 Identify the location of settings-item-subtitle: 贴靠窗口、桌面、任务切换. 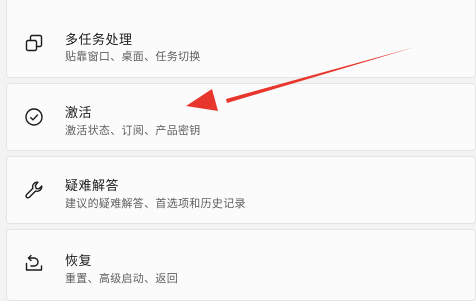
(133, 56).